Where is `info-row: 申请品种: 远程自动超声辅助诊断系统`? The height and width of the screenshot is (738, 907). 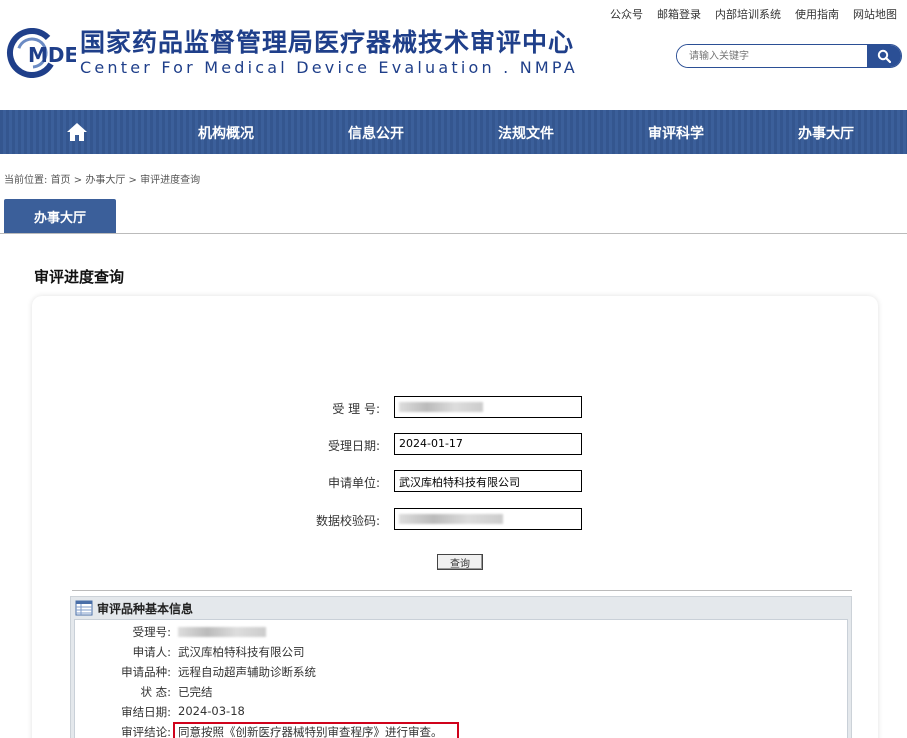
info-row: 申请品种: 远程自动超声辅助诊断系统 is located at coordinates (218, 672).